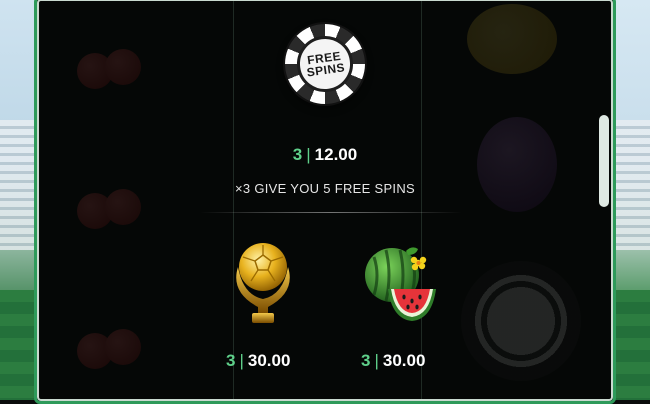 This screenshot has width=650, height=404. I want to click on payout-value: 12.00, so click(336, 154).